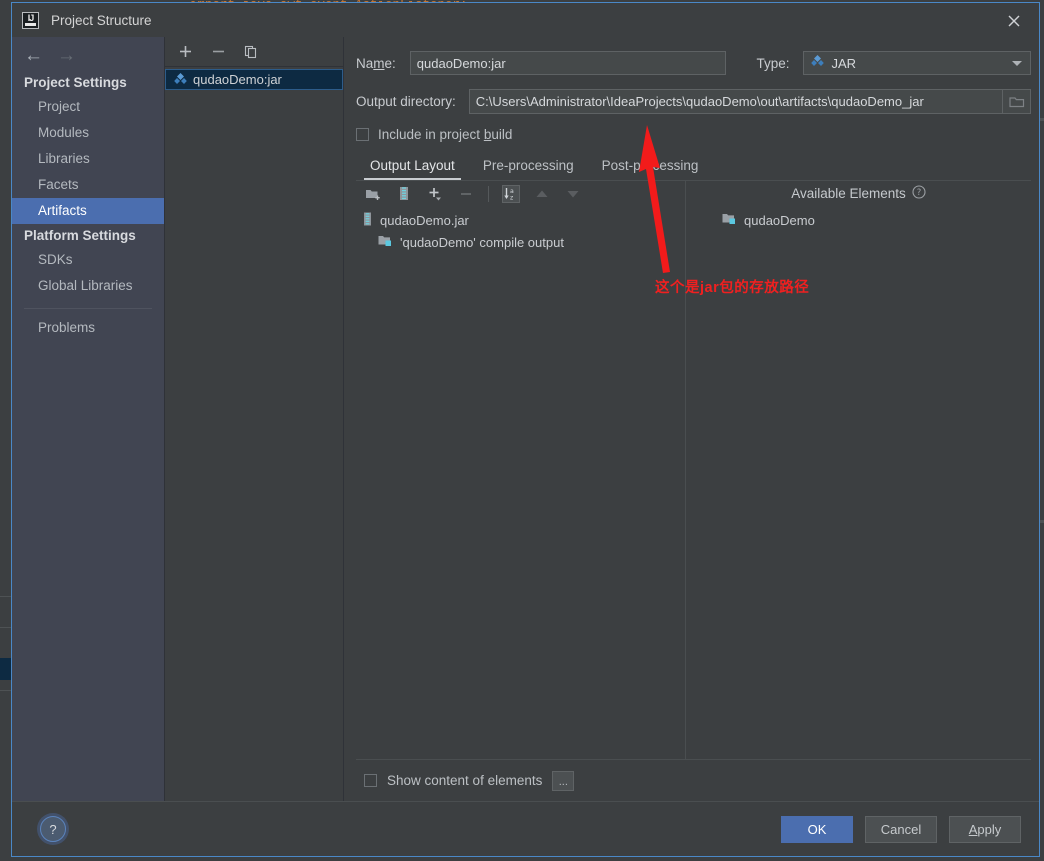 This screenshot has width=1044, height=861. Describe the element at coordinates (1042, 430) in the screenshot. I see `ide-right-strip` at that location.